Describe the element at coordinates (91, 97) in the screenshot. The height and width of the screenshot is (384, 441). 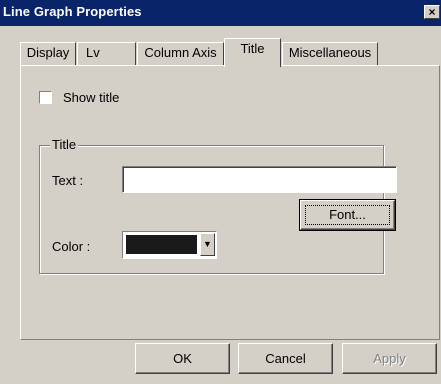
I see `show-title-label: Show title` at that location.